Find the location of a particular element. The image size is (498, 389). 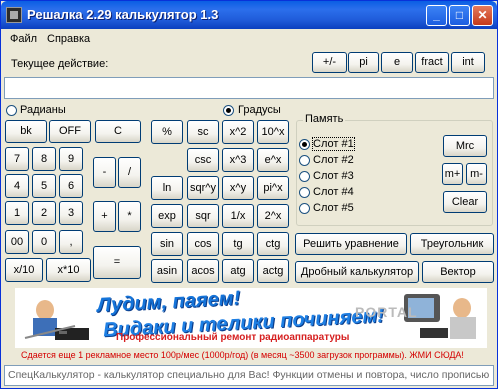

clear-button: C is located at coordinates (118, 131).